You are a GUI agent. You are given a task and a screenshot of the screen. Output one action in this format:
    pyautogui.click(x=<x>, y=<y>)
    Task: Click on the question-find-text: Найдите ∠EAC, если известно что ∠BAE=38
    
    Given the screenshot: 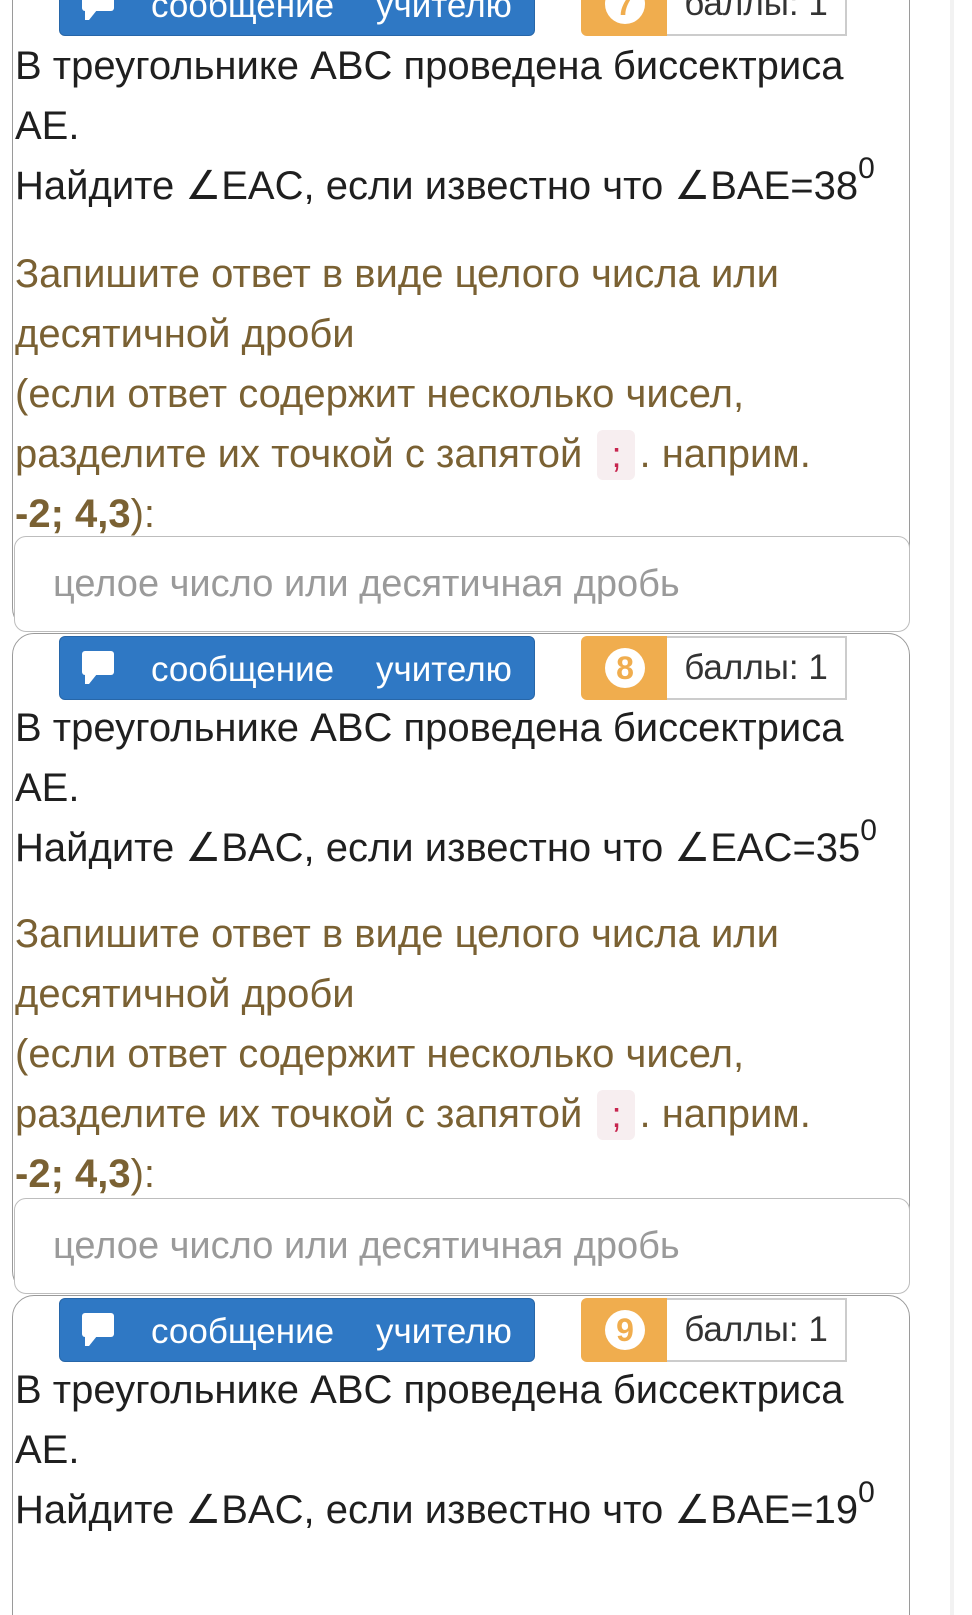 What is the action you would take?
    pyautogui.click(x=437, y=186)
    